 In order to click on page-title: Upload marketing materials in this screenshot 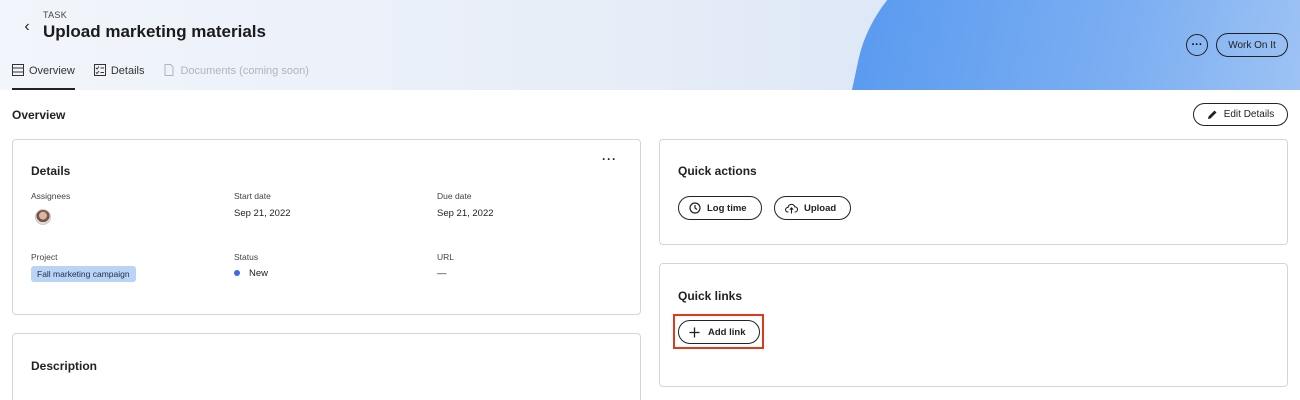, I will do `click(154, 31)`.